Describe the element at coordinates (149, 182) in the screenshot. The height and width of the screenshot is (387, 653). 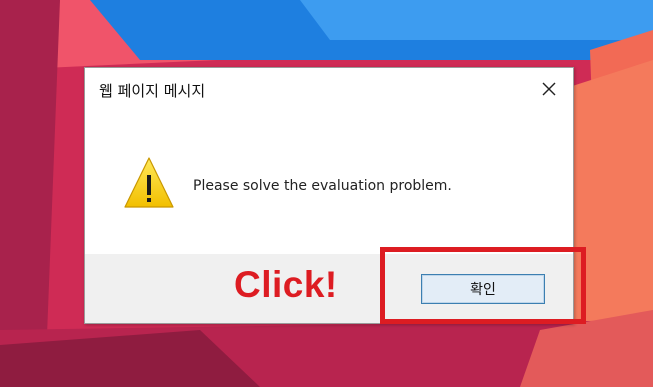
I see `warning-icon` at that location.